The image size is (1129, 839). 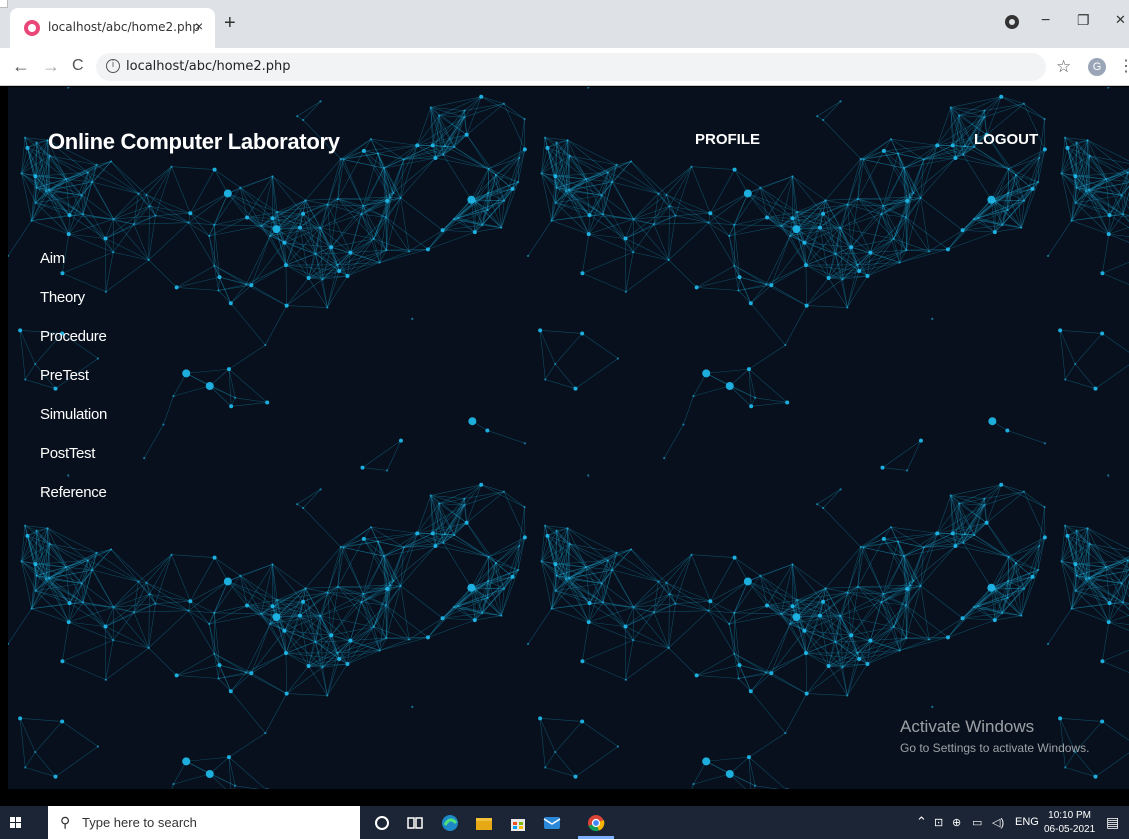 I want to click on address-url: localhost/abc/home2.php, so click(x=208, y=66).